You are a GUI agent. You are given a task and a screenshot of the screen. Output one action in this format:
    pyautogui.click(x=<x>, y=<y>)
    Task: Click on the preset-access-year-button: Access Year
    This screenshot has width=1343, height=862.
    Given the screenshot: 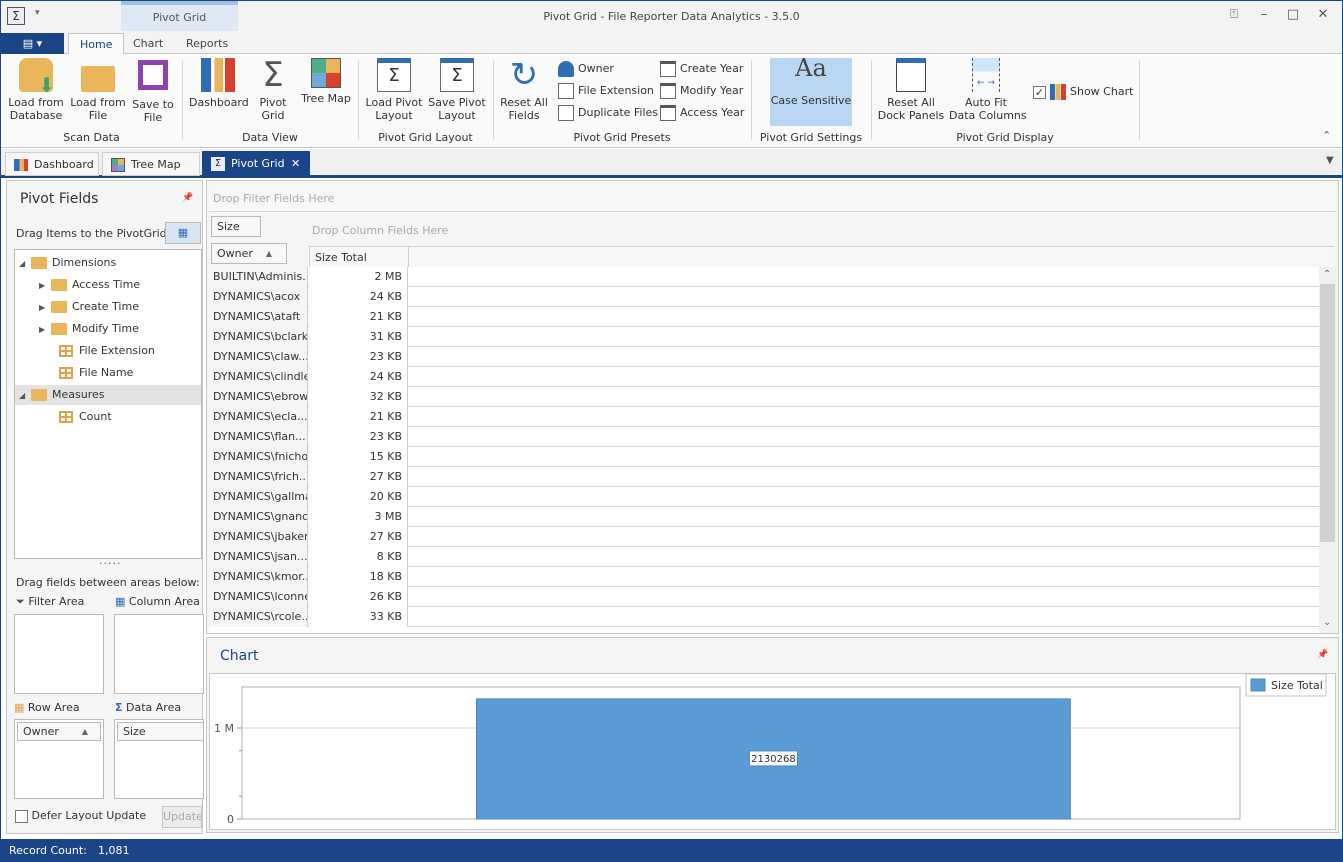 What is the action you would take?
    pyautogui.click(x=702, y=113)
    